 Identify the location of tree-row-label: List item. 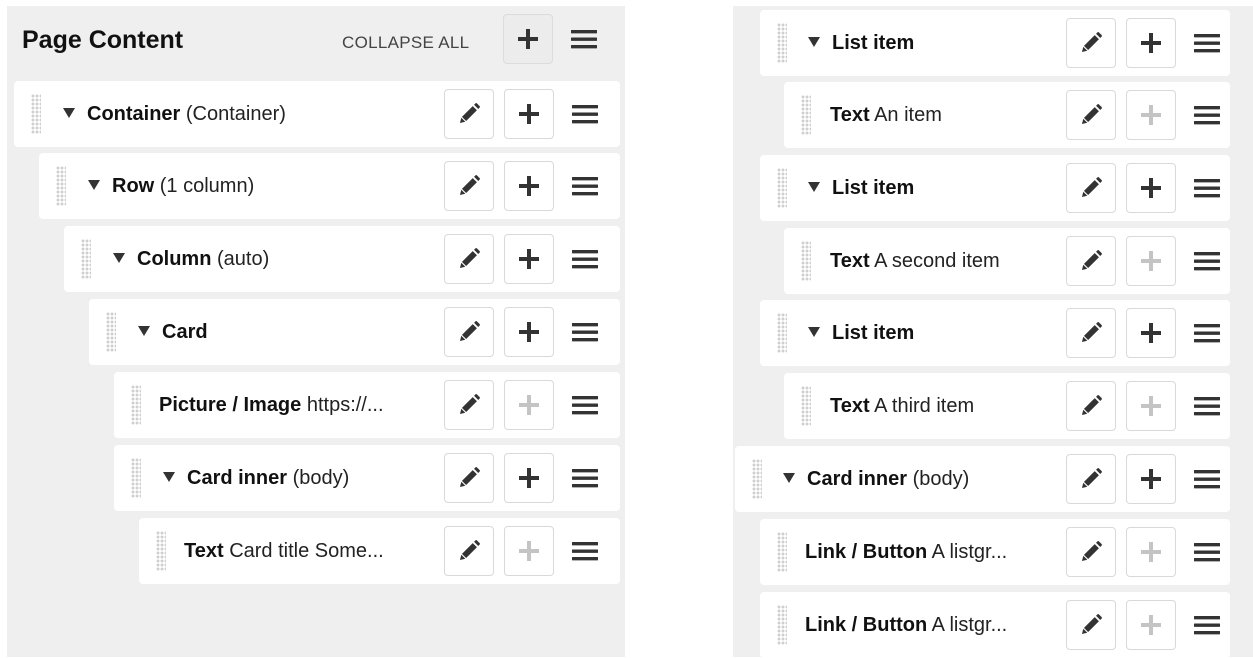
(861, 333).